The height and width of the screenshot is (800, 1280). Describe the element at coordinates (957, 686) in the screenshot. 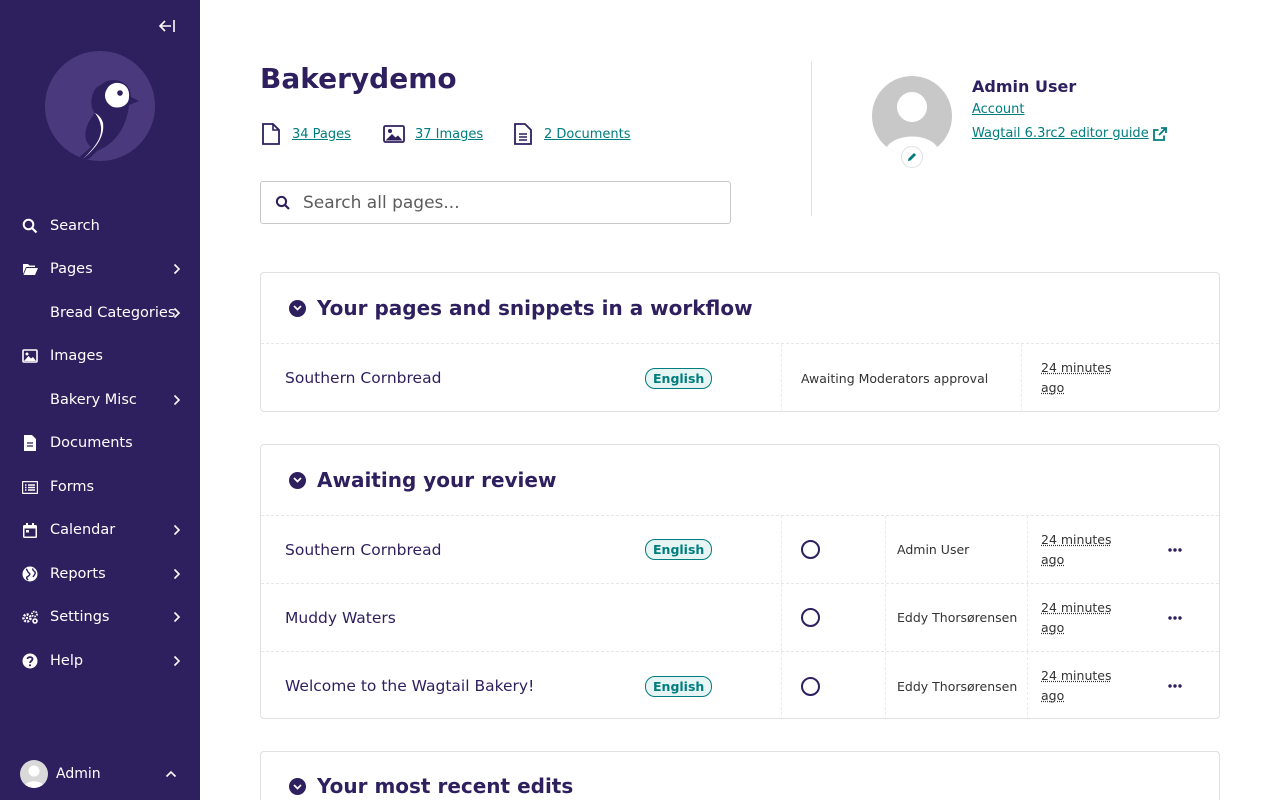

I see `row-user: Eddy Thorsørensen` at that location.